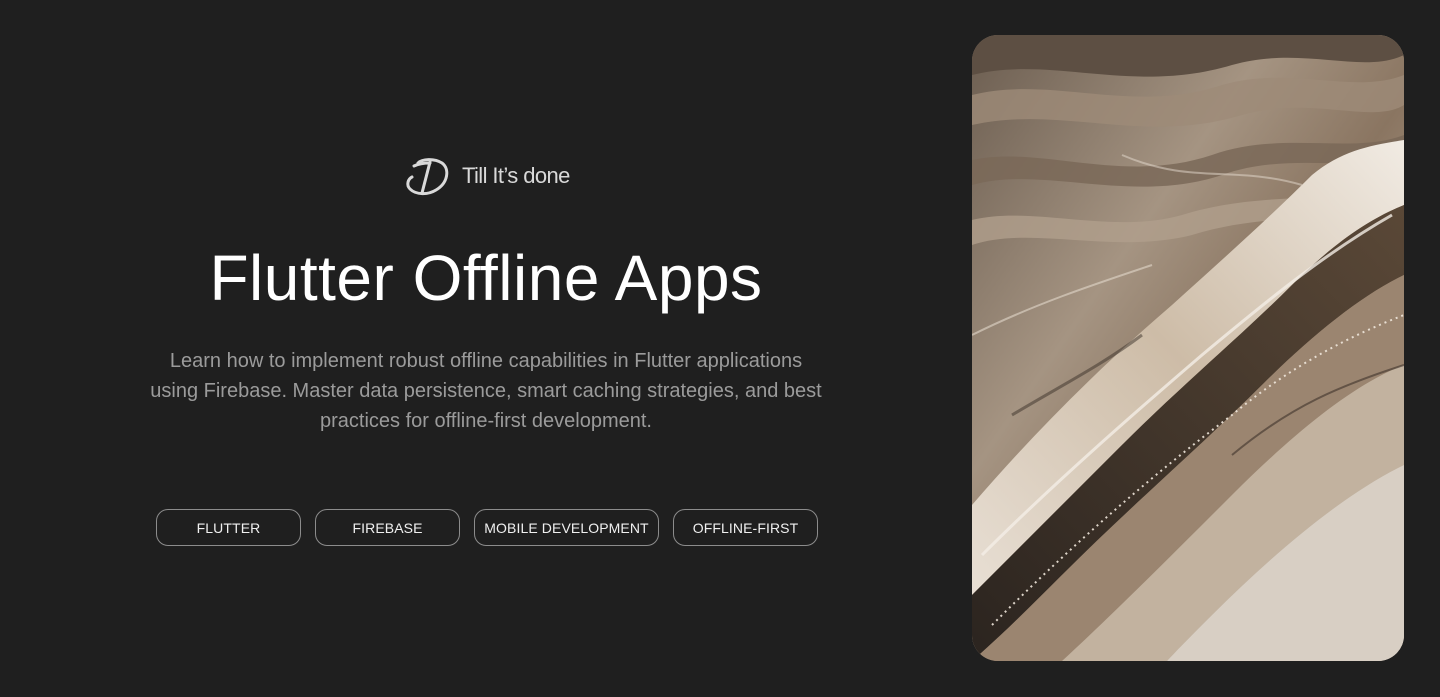 The height and width of the screenshot is (697, 1440). Describe the element at coordinates (228, 527) in the screenshot. I see `tag-flutter: FLUTTER` at that location.